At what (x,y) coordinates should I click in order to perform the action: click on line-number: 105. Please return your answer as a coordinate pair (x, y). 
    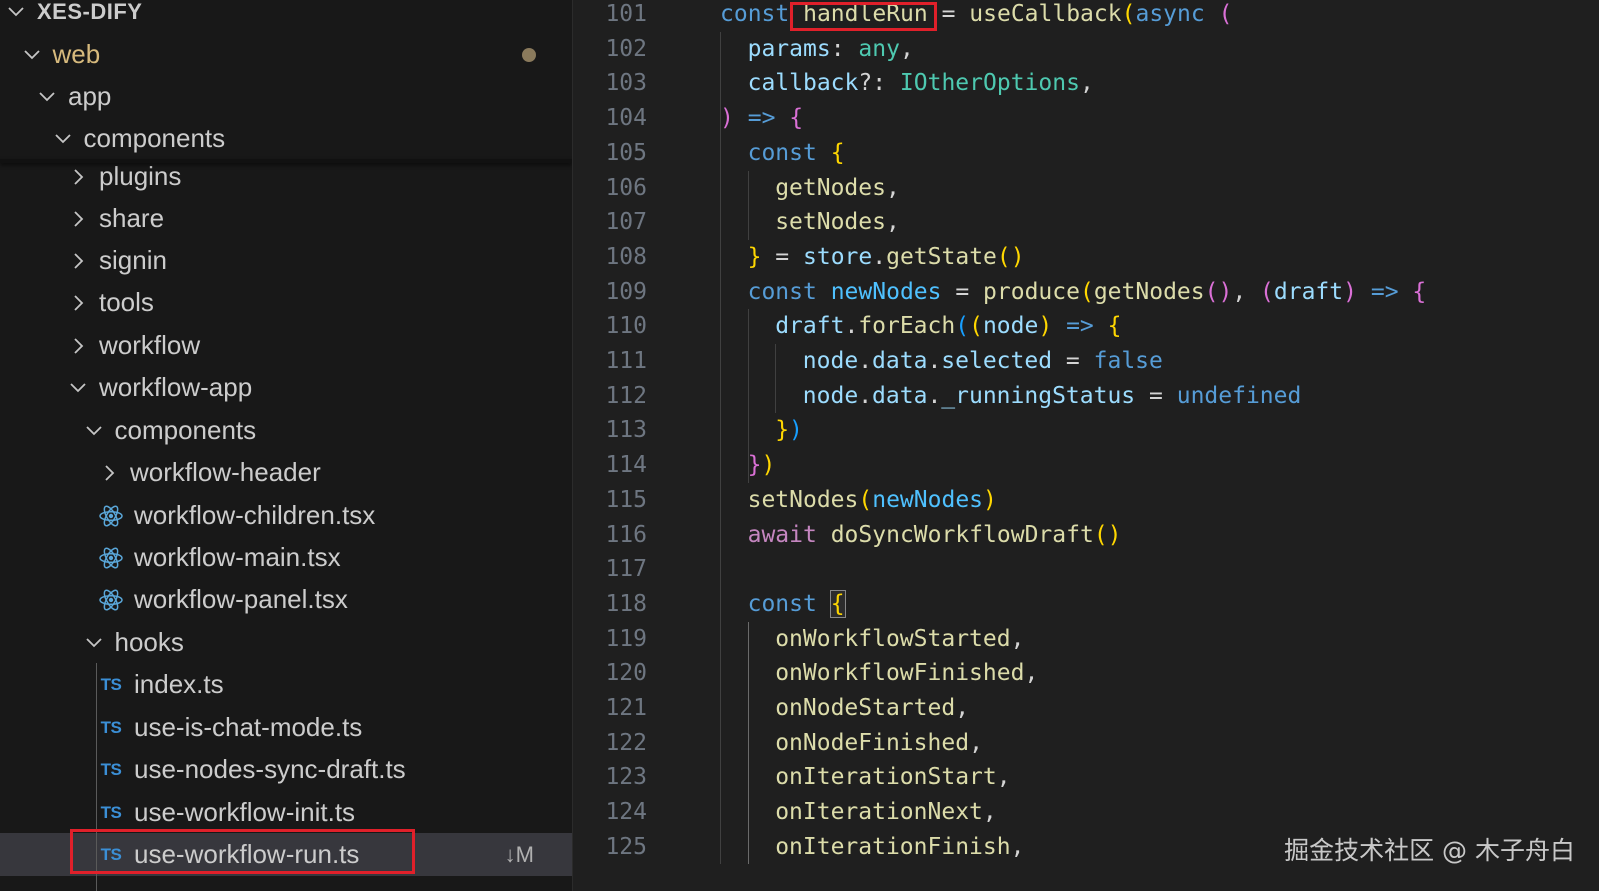
    Looking at the image, I should click on (626, 152).